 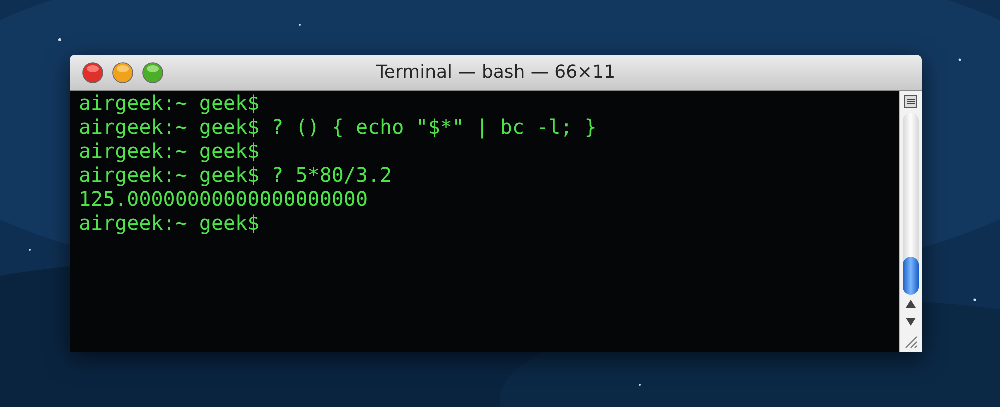 I want to click on split-pane-icon, so click(x=911, y=102).